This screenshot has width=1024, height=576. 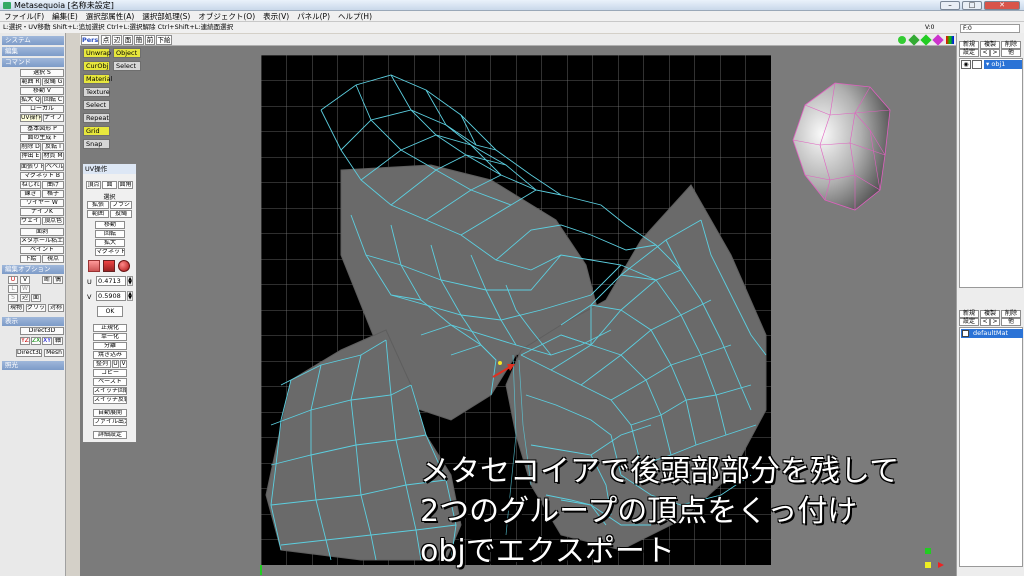 I want to click on disp-direct3d: Direct3D, so click(x=42, y=331).